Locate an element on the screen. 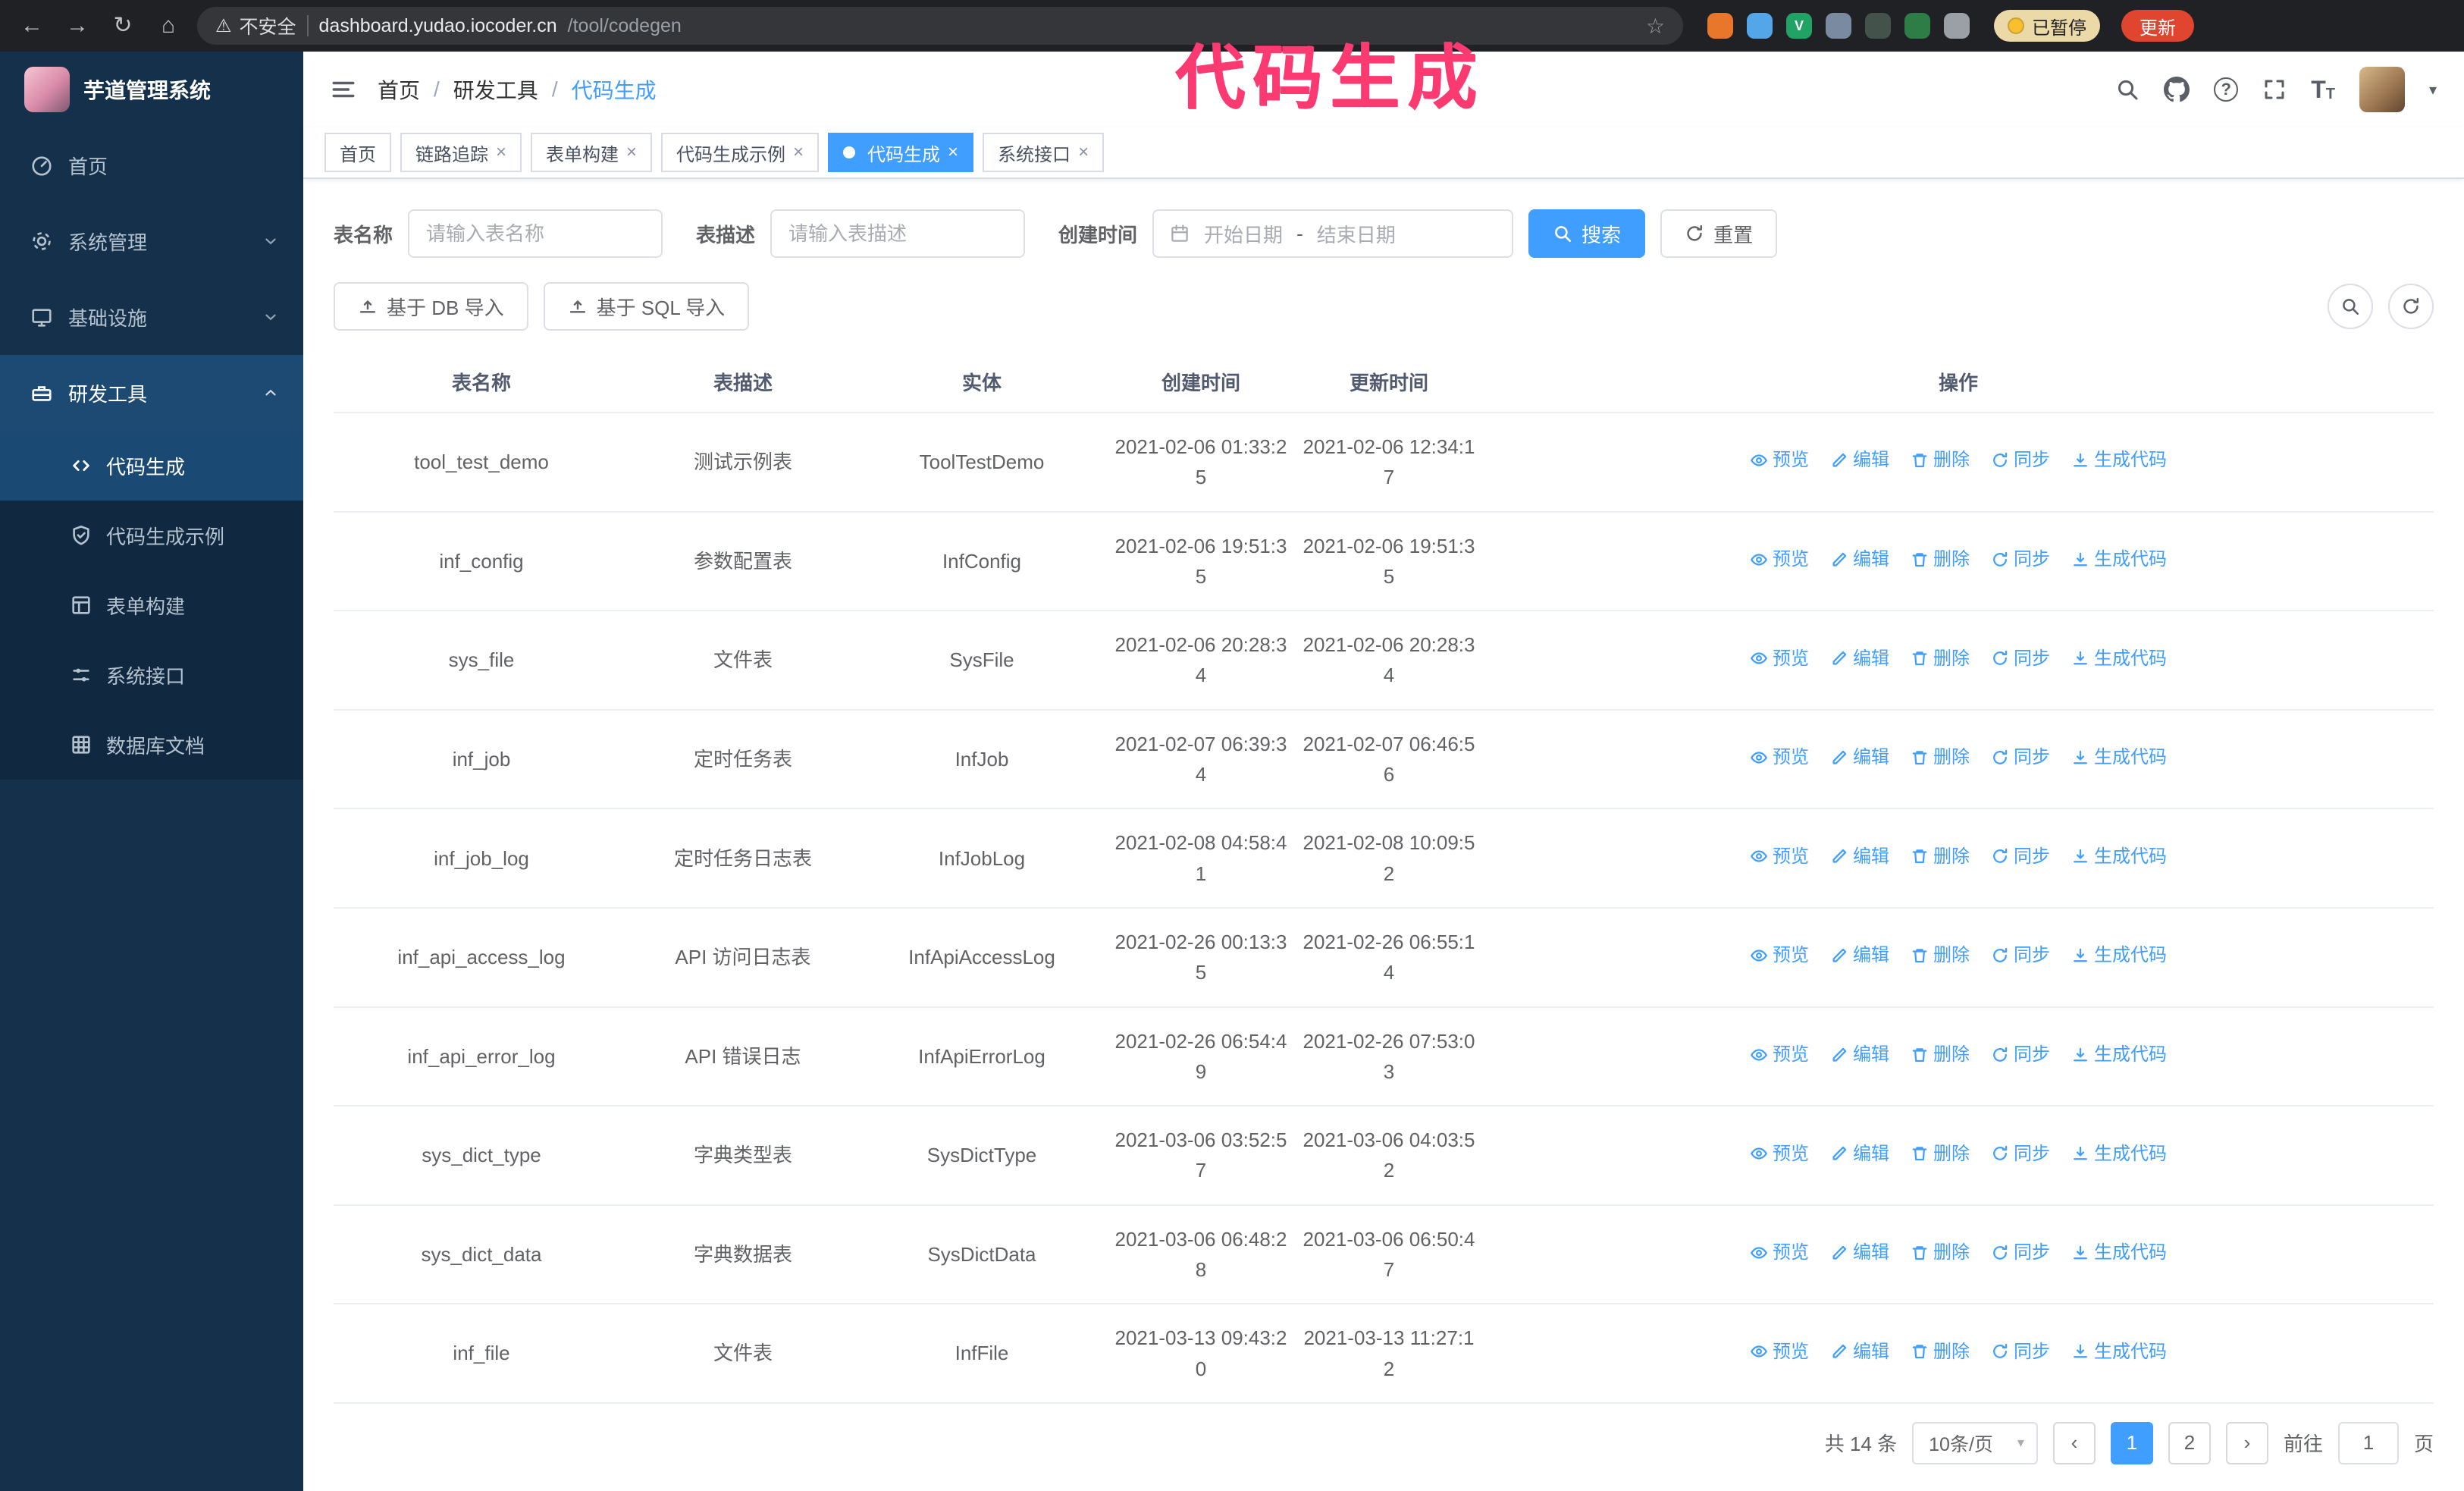  page-size-select: 10条/页 ▾ is located at coordinates (1975, 1442).